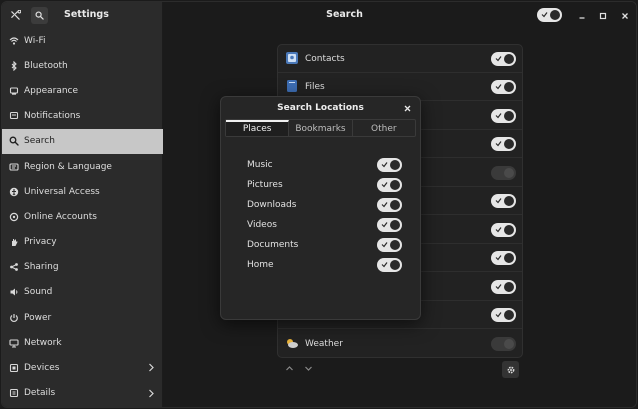 Image resolution: width=638 pixels, height=409 pixels. What do you see at coordinates (38, 292) in the screenshot?
I see `sidebar-item-label: Sound` at bounding box center [38, 292].